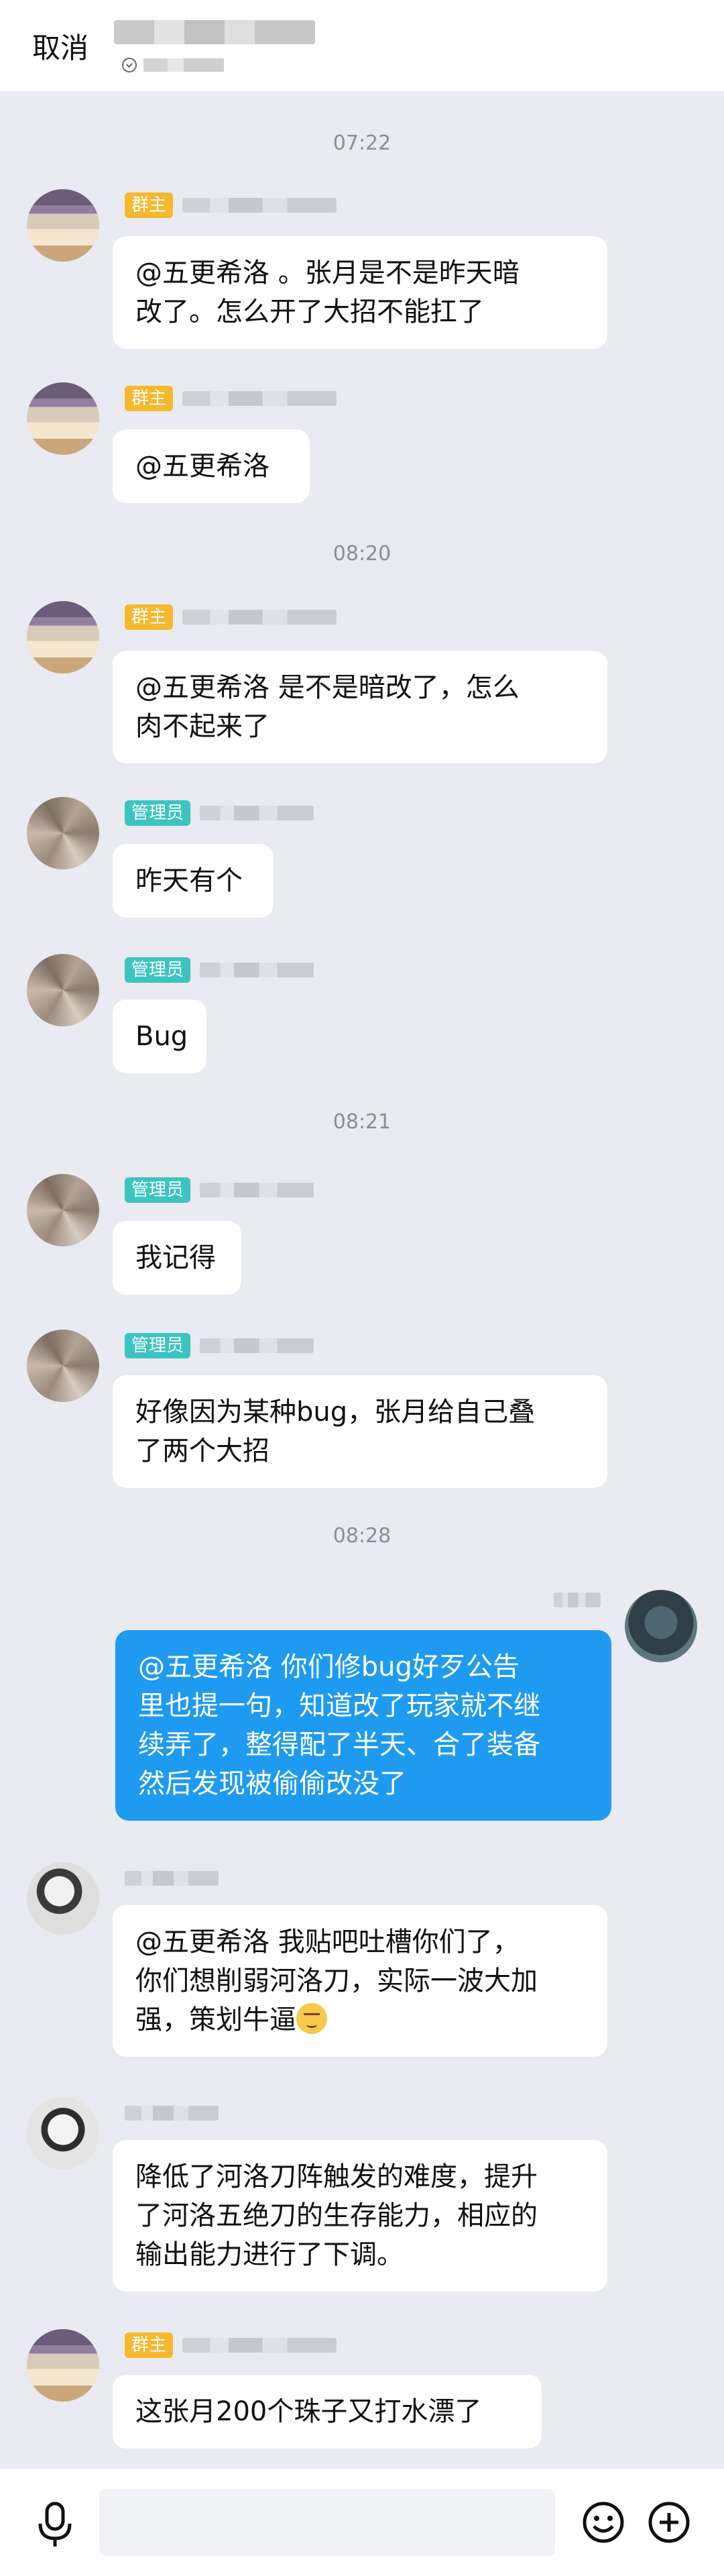 The image size is (724, 2576). I want to click on chat-subtitle, so click(173, 65).